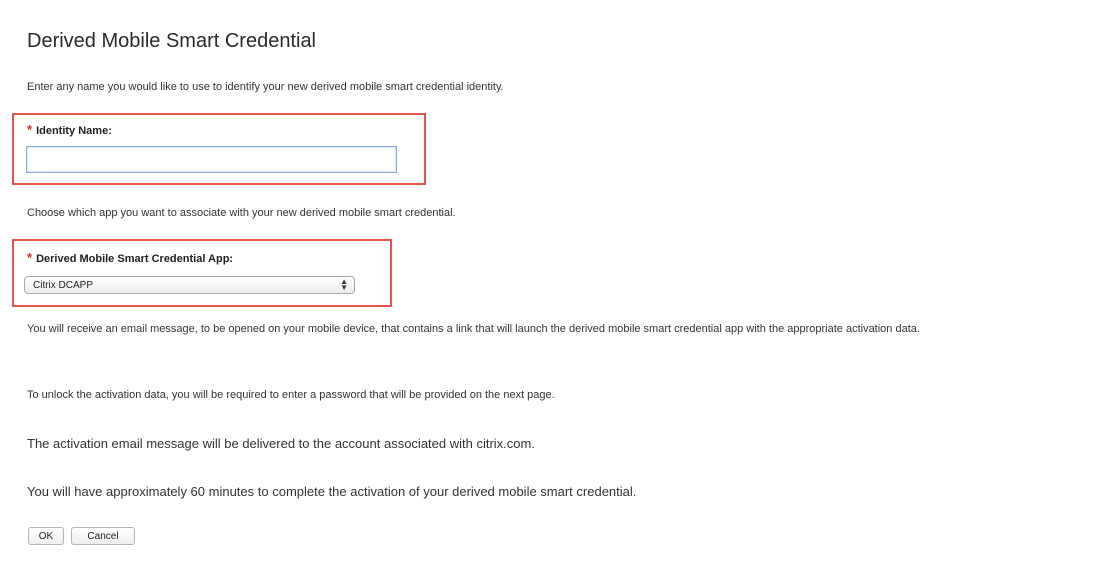 The image size is (1111, 561). What do you see at coordinates (63, 285) in the screenshot?
I see `app-select-value: Citrix DCAPP` at bounding box center [63, 285].